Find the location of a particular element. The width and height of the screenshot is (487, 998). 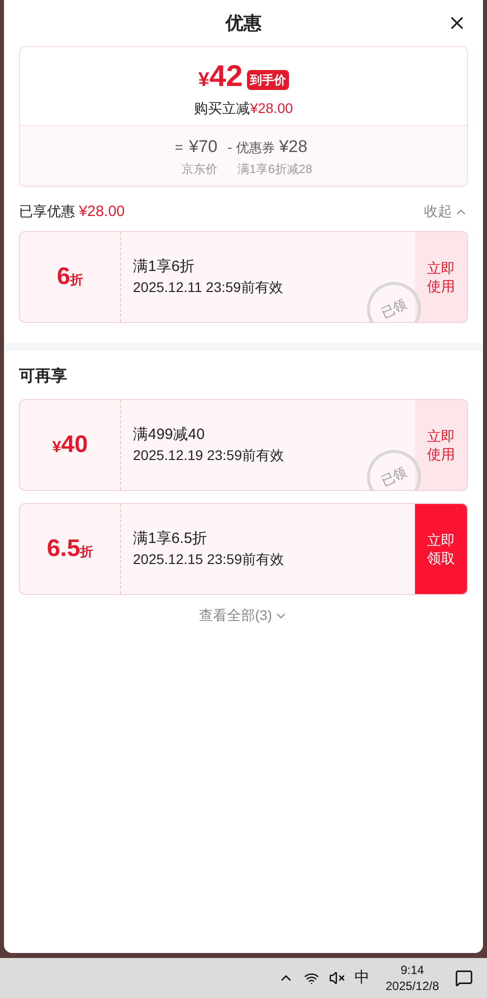

coupon-validity: 2025.12.19 23:59前有效 is located at coordinates (209, 455).